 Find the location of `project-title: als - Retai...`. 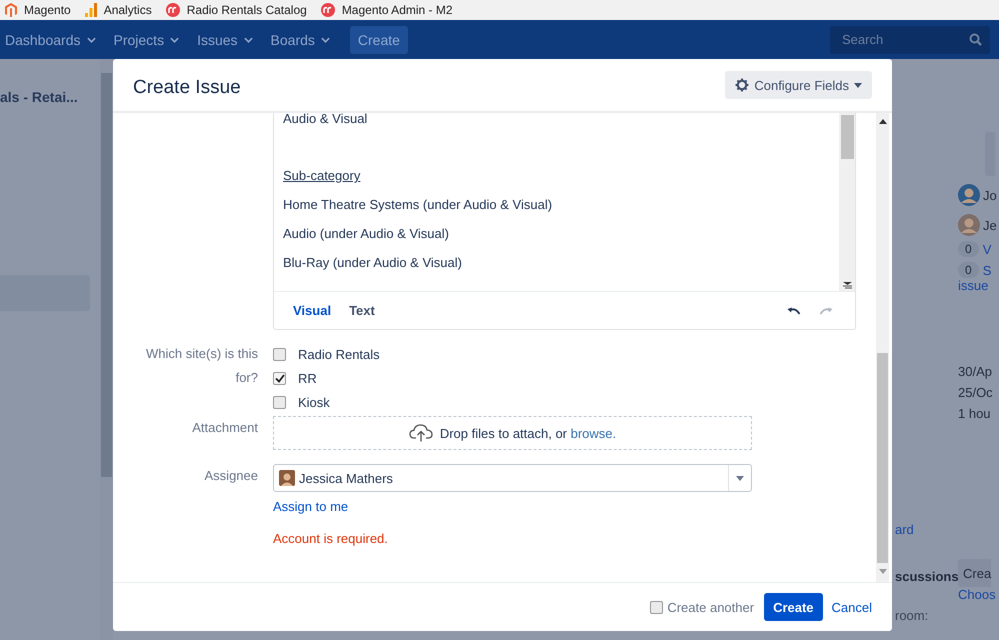

project-title: als - Retai... is located at coordinates (39, 97).